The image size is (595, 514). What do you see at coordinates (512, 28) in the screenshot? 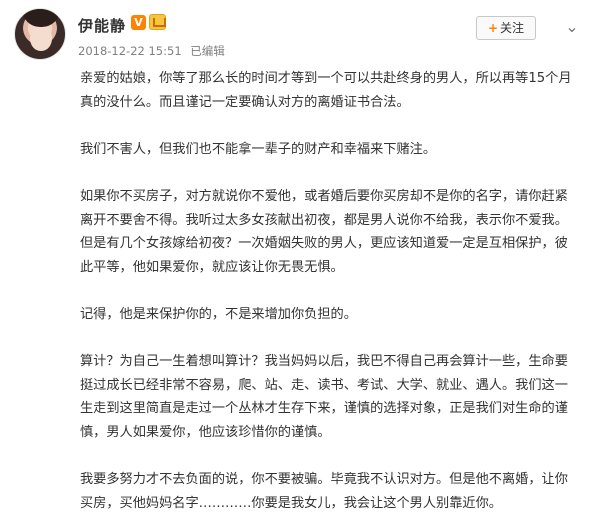
I see `follow-label: 关注` at bounding box center [512, 28].